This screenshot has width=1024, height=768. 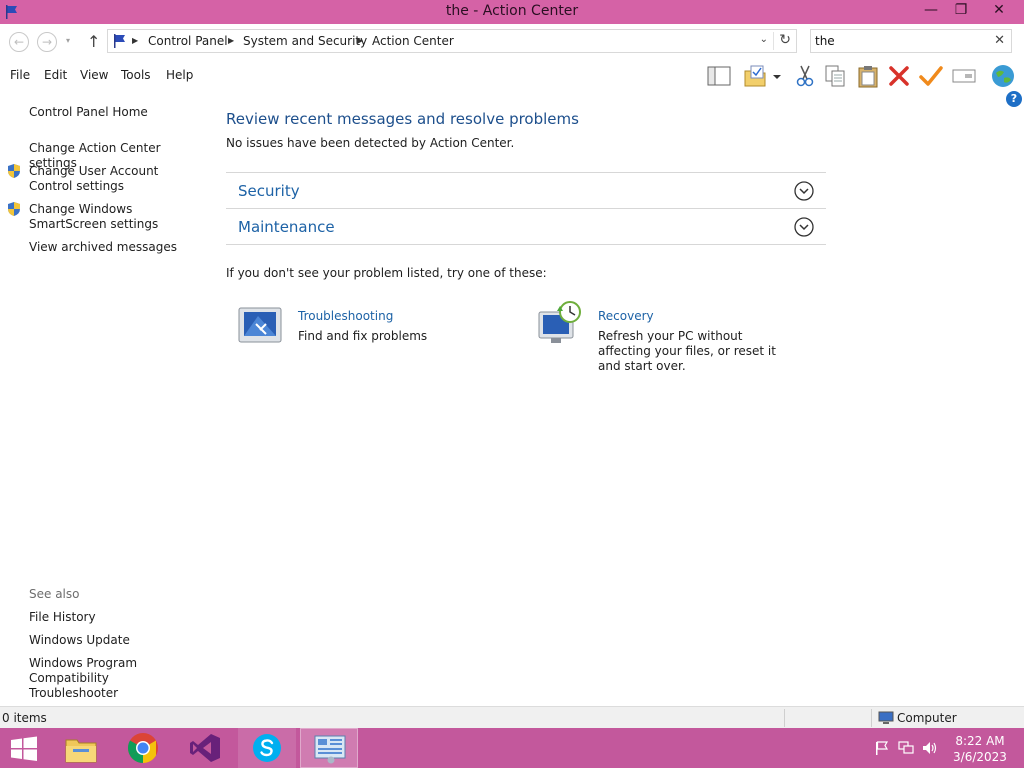 I want to click on control-panel-home-link: Control Panel Home, so click(x=88, y=112).